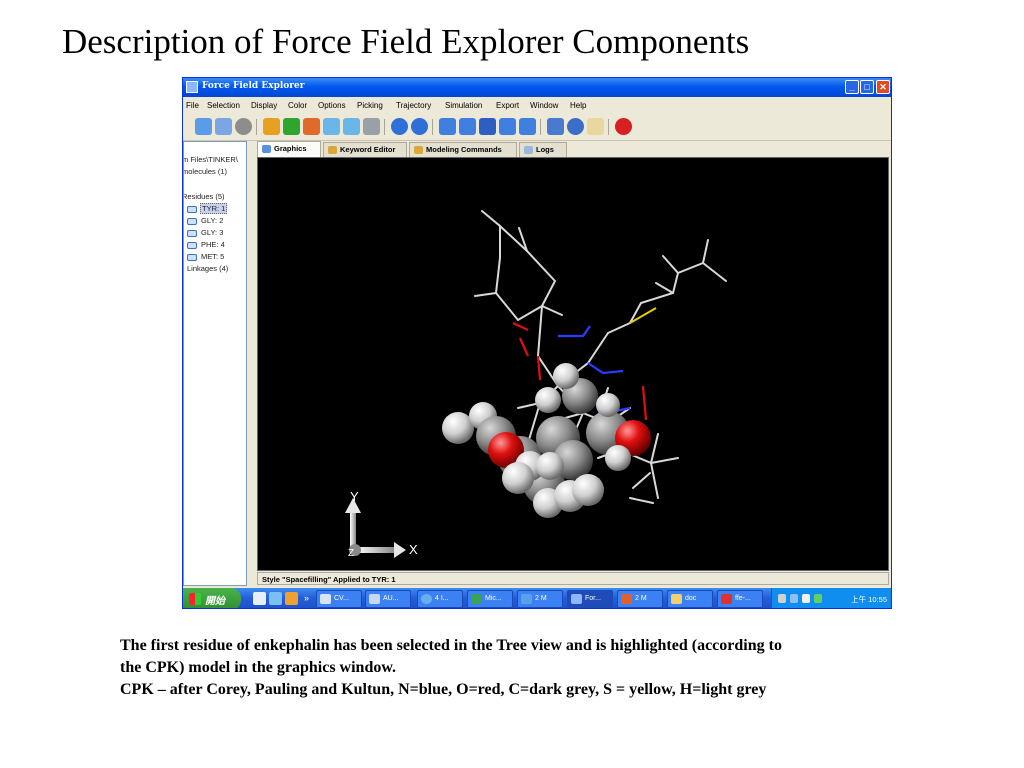 This screenshot has height=768, width=1024. Describe the element at coordinates (527, 126) in the screenshot. I see `skip-back-icon` at that location.